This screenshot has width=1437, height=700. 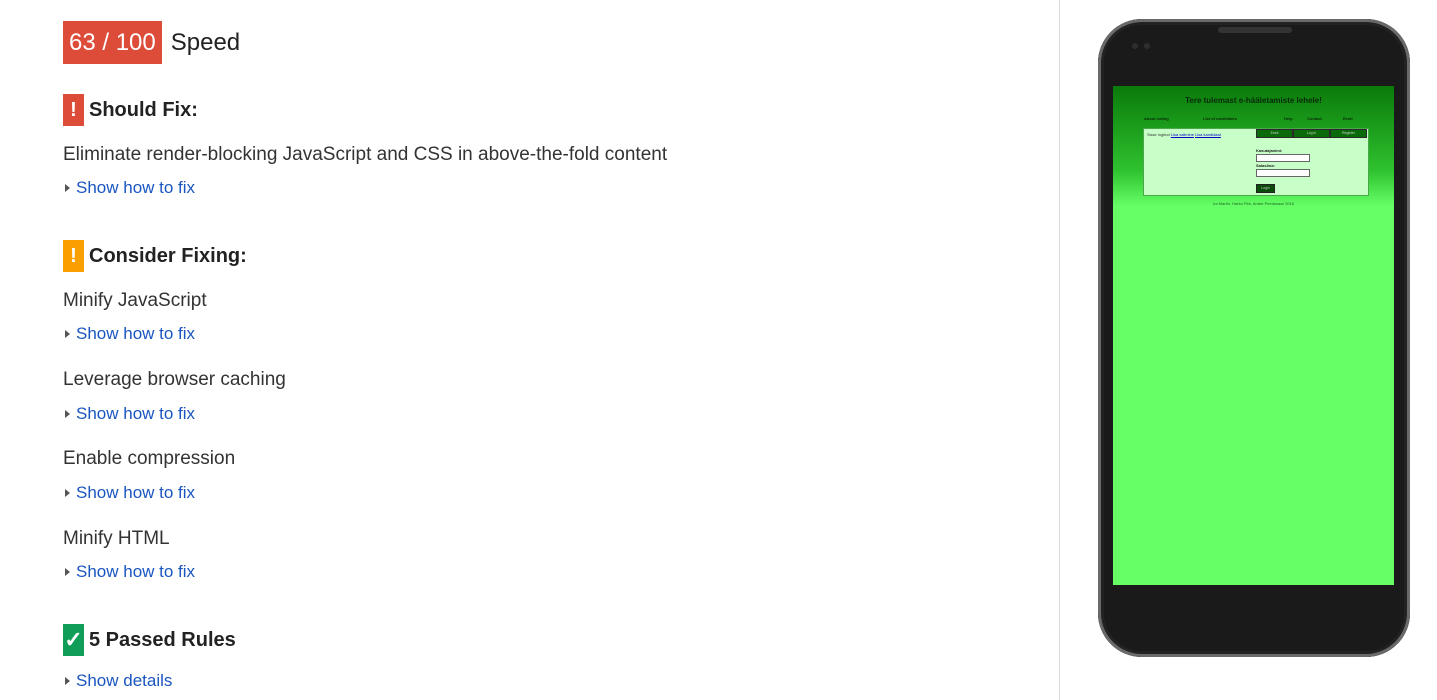 I want to click on rule-title: Minify HTML, so click(x=116, y=538).